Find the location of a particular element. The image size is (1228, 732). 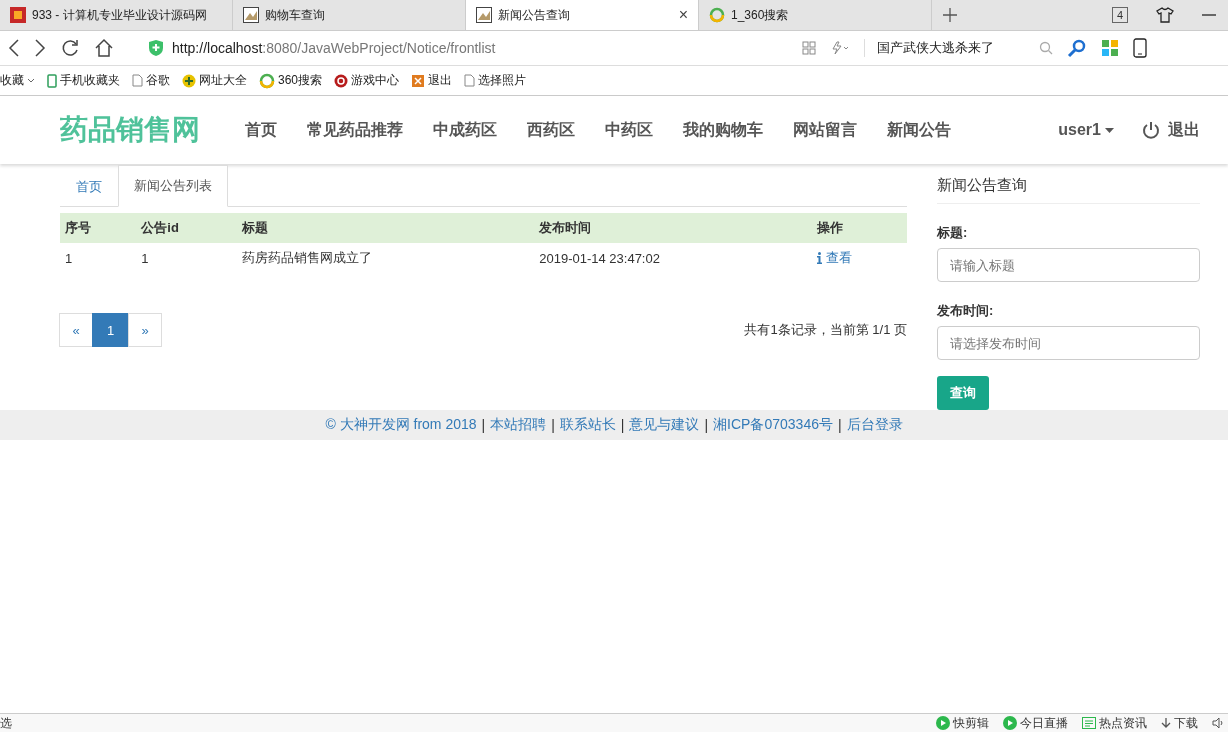

browser-tab: 1_360搜索 is located at coordinates (815, 15).